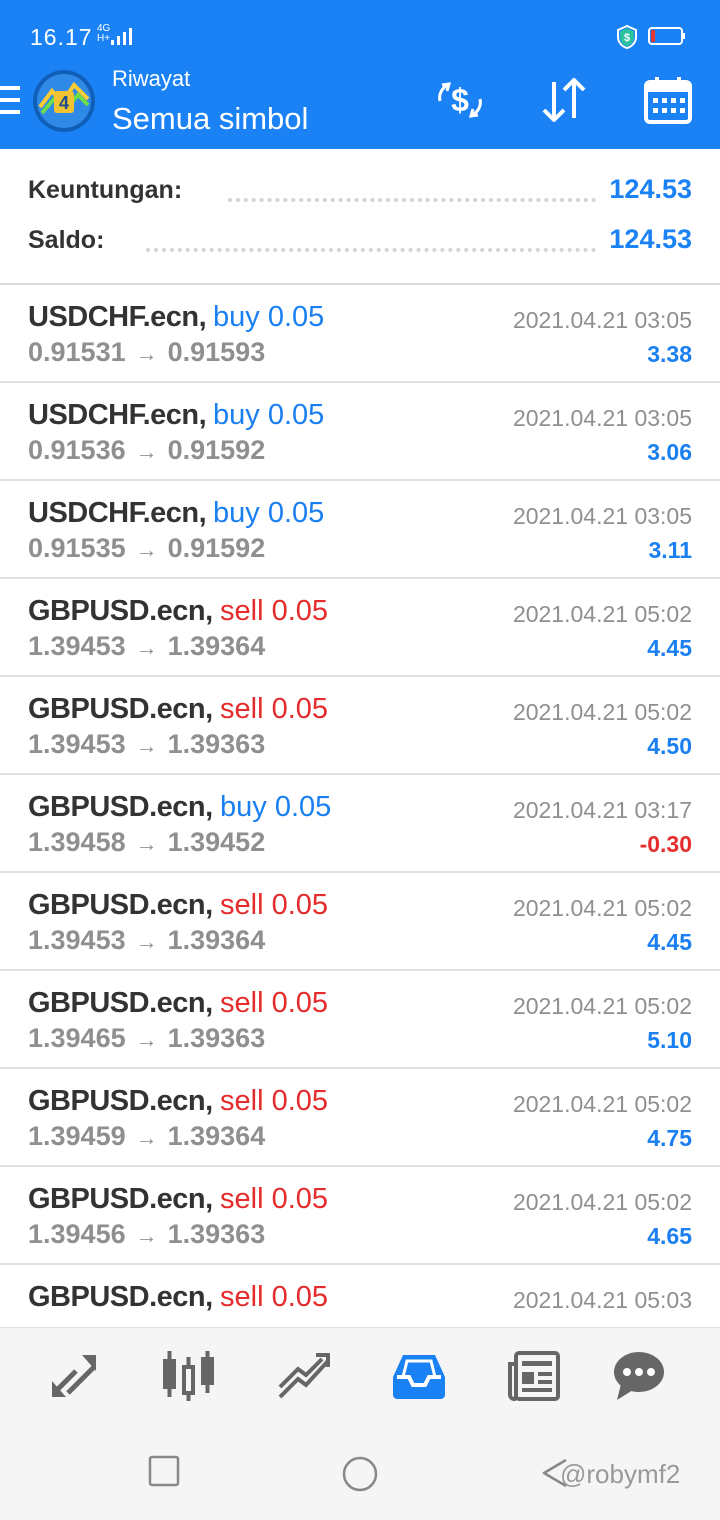 The height and width of the screenshot is (1520, 720). What do you see at coordinates (164, 1471) in the screenshot?
I see `recent-apps-icon` at bounding box center [164, 1471].